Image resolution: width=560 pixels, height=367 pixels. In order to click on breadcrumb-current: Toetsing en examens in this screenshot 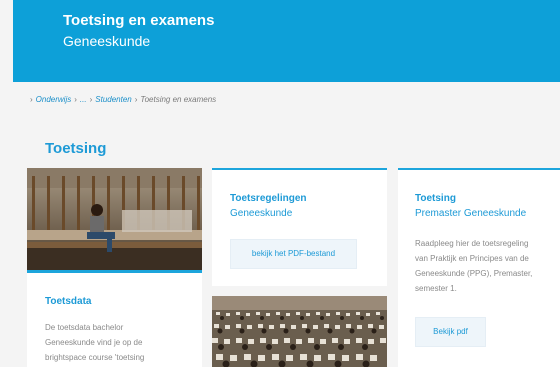, I will do `click(178, 99)`.